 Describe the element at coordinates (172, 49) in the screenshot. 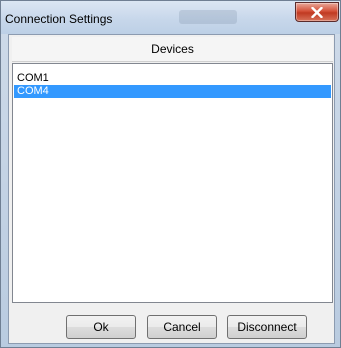

I see `devices-column-header: Devices` at that location.